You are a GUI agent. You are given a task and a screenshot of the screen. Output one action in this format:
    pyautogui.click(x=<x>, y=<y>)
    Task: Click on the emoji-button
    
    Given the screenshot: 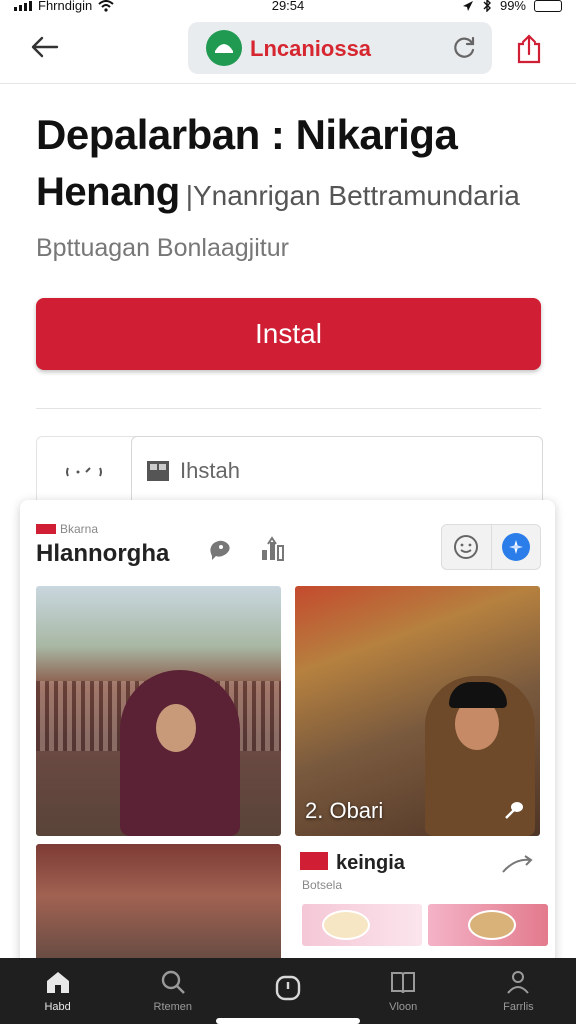 What is the action you would take?
    pyautogui.click(x=466, y=547)
    